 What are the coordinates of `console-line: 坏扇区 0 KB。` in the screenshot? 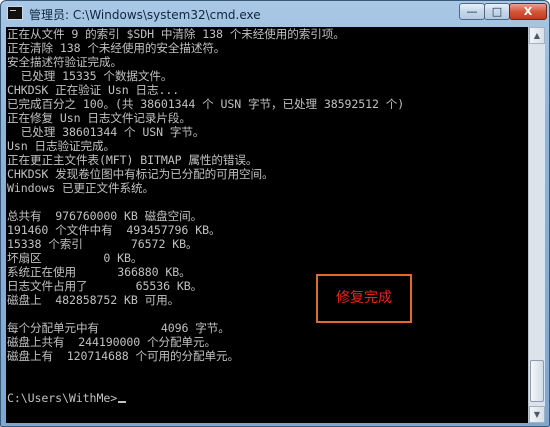 It's located at (75, 258).